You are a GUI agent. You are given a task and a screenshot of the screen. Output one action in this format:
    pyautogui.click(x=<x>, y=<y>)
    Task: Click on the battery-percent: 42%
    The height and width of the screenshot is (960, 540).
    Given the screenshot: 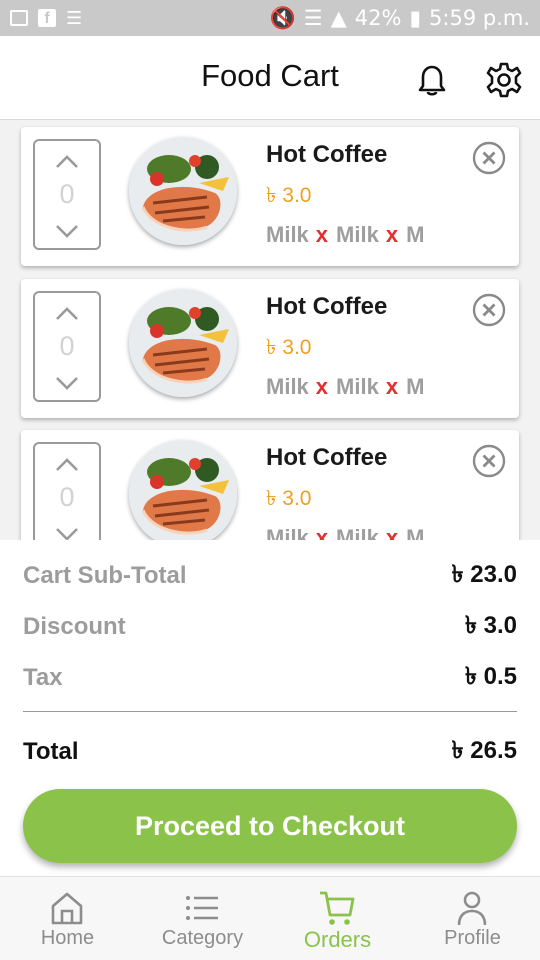 What is the action you would take?
    pyautogui.click(x=378, y=18)
    